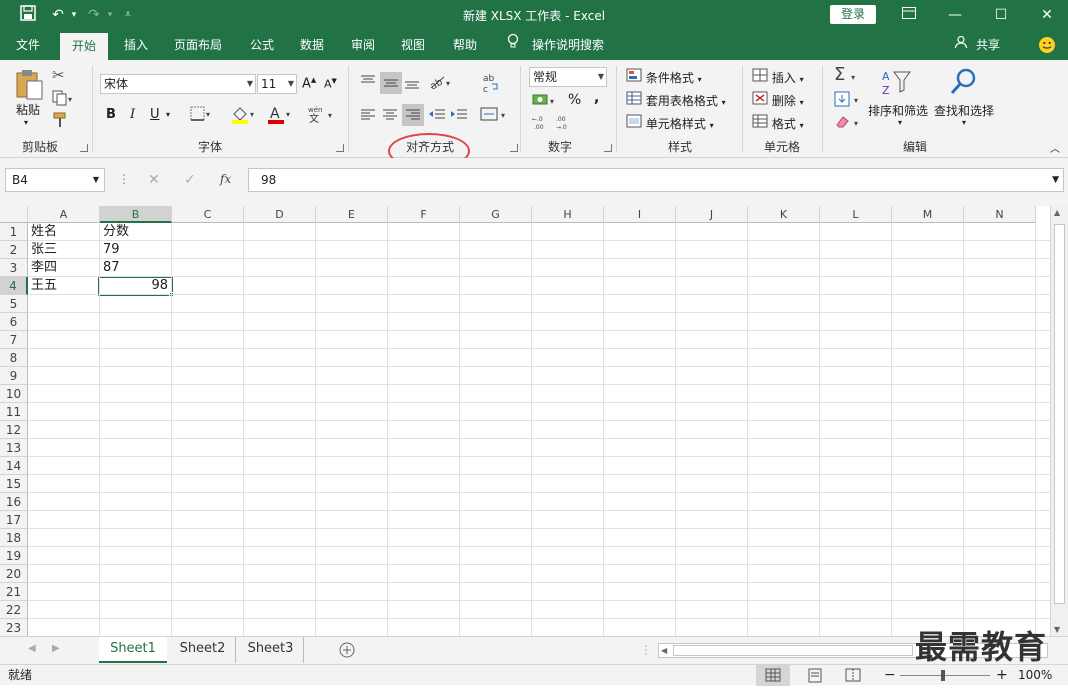 The height and width of the screenshot is (693, 1068). I want to click on tab-insert: 插入, so click(136, 45).